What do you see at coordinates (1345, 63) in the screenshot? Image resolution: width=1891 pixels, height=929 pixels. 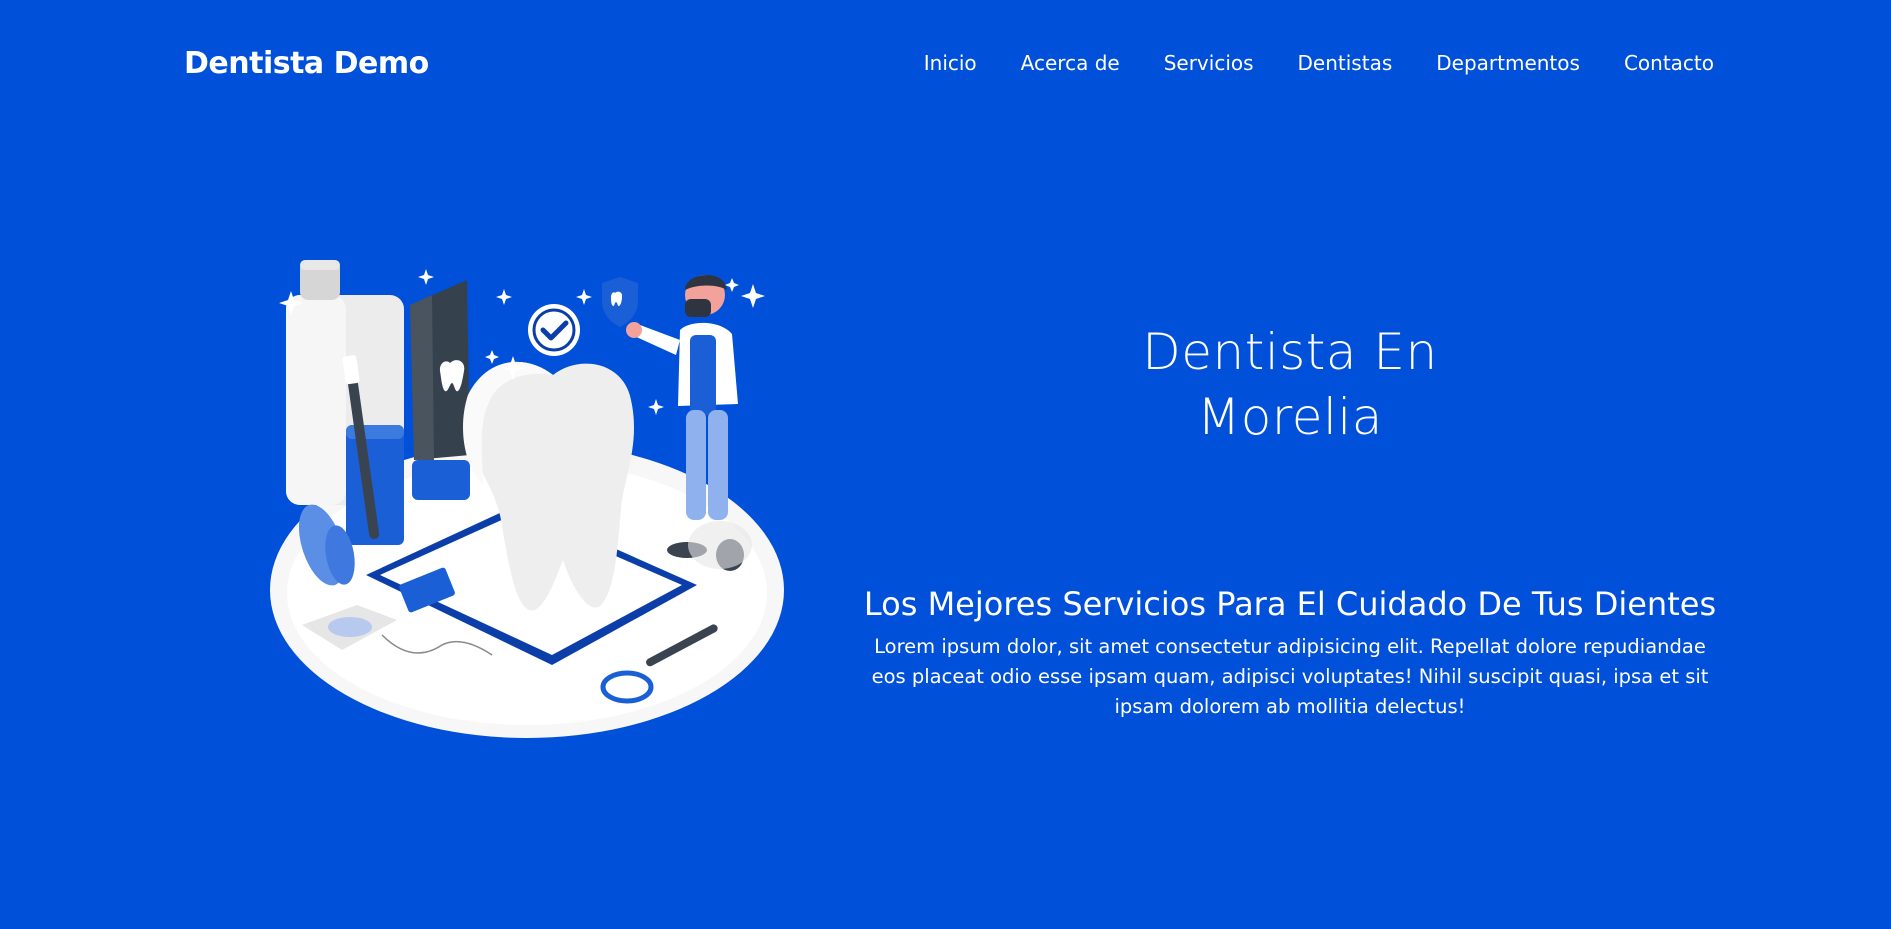 I see `nav-link-dentistas: Dentistas` at bounding box center [1345, 63].